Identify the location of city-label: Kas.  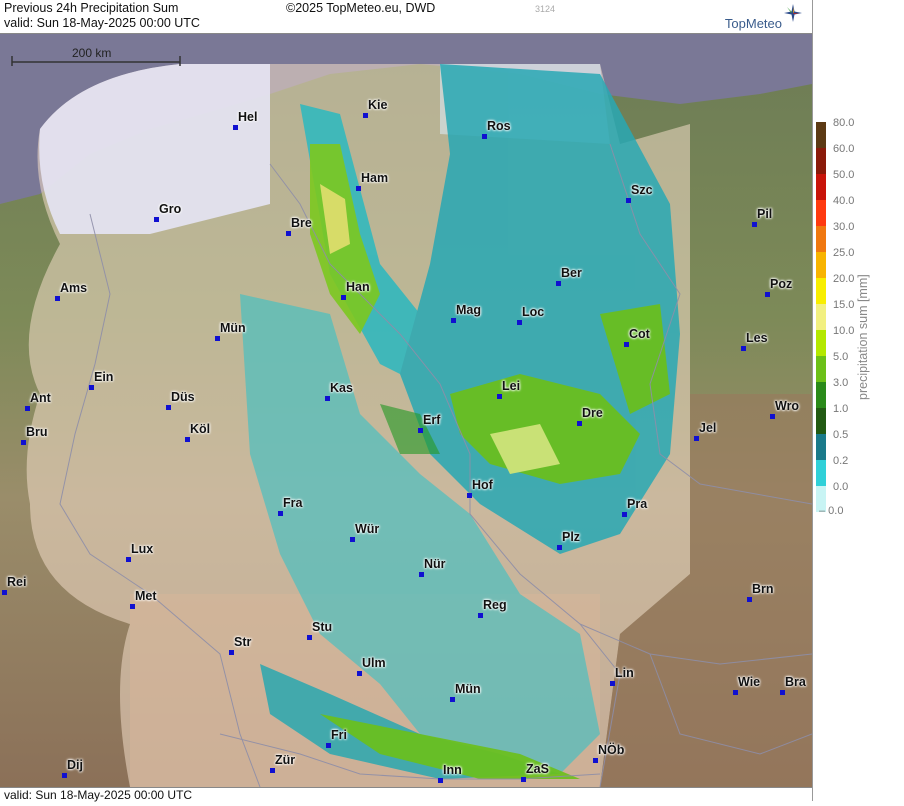
(341, 388).